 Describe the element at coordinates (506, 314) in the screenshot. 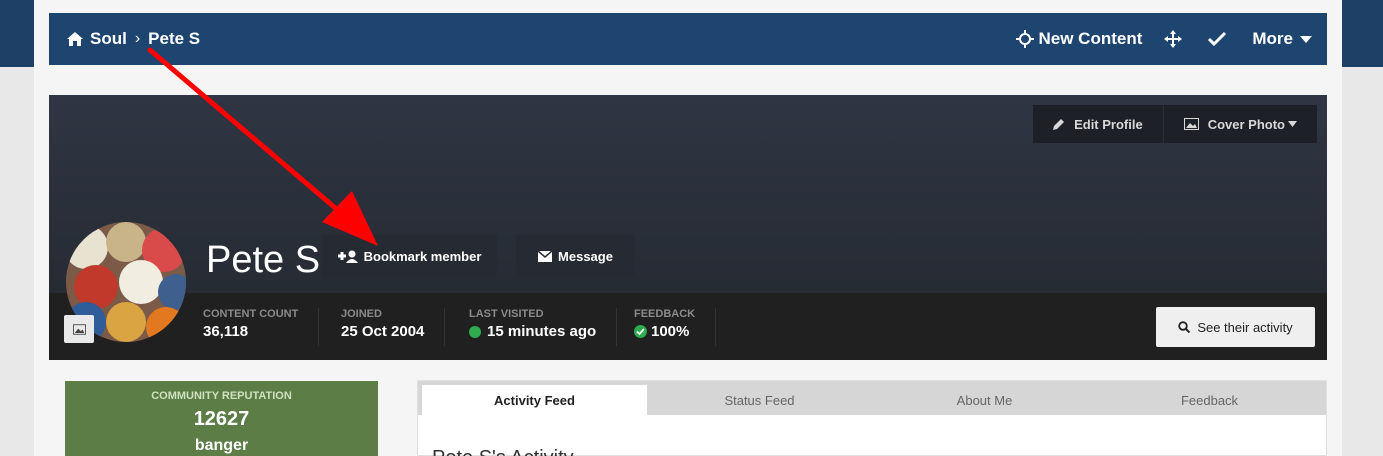

I see `stat-label: Last Visited` at that location.